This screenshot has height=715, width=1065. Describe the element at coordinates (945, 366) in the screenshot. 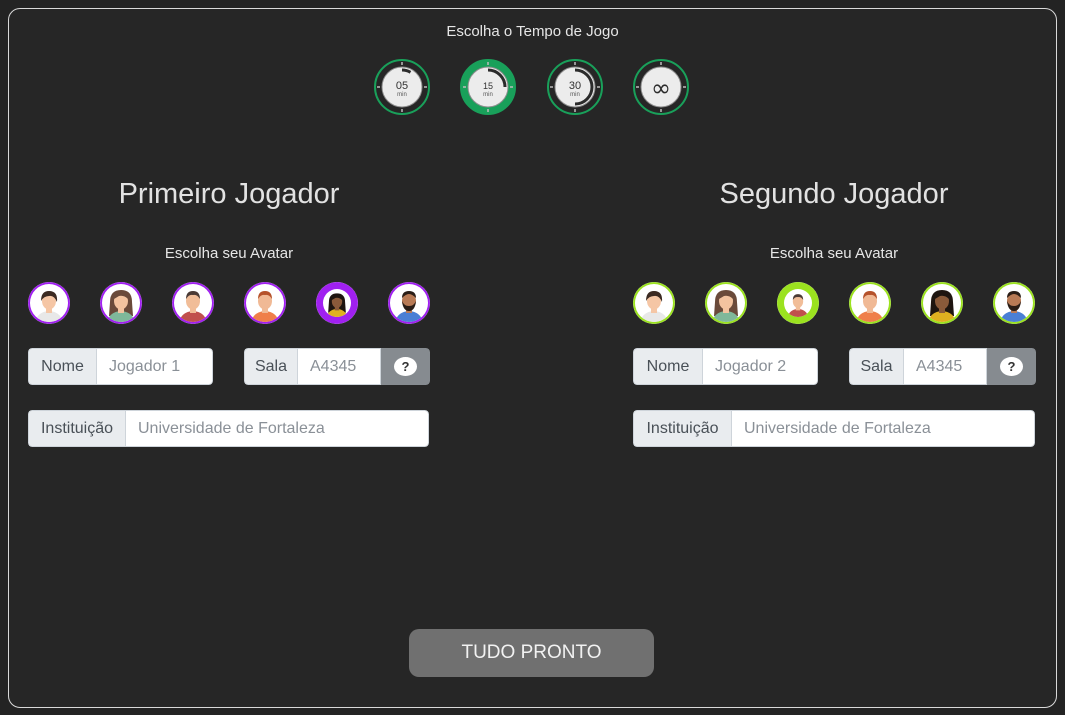

I see `player2-room-input` at that location.